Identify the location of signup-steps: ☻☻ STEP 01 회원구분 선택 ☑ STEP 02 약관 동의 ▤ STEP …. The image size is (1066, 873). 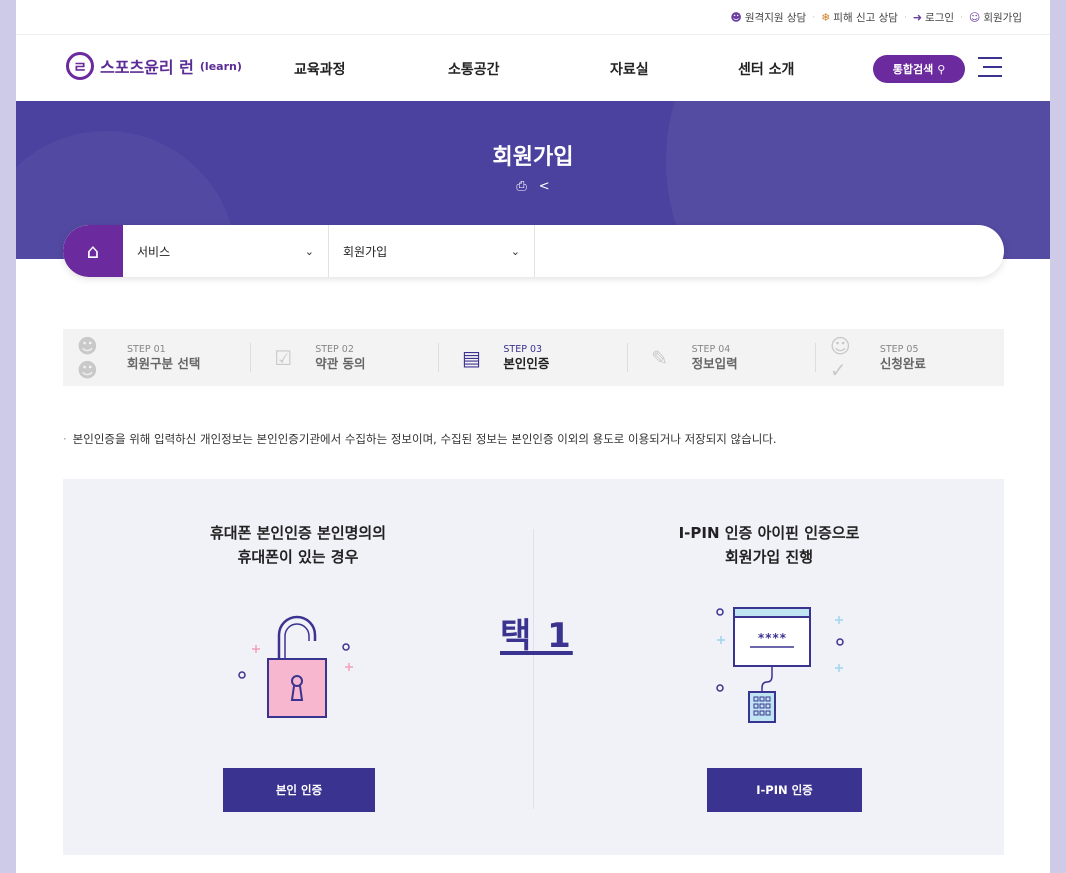
(533, 357).